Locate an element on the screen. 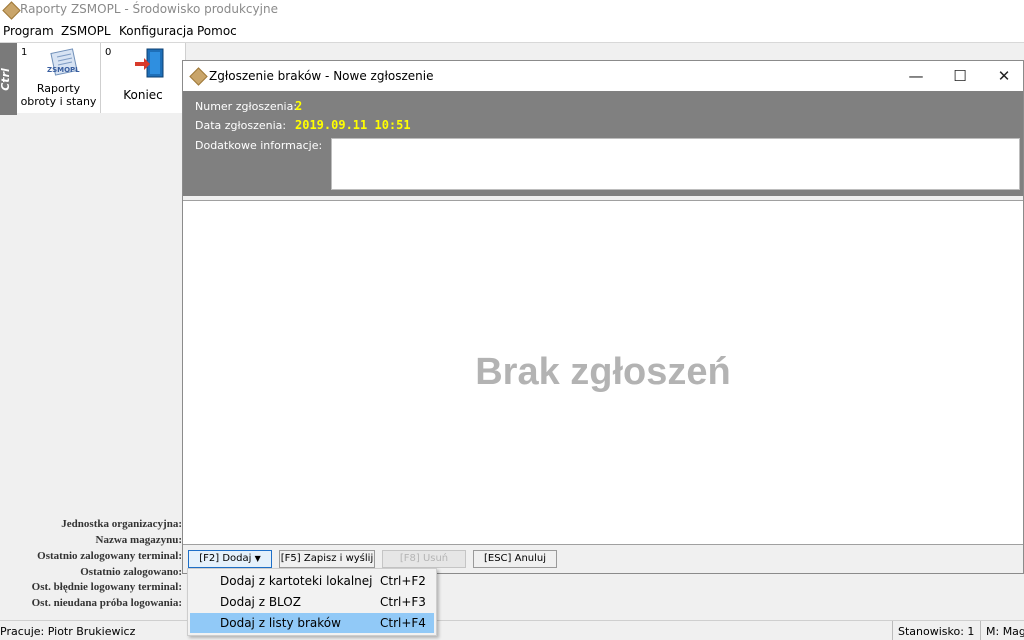  info-warehouse-label: Nazwa magazynu: is located at coordinates (138, 540).